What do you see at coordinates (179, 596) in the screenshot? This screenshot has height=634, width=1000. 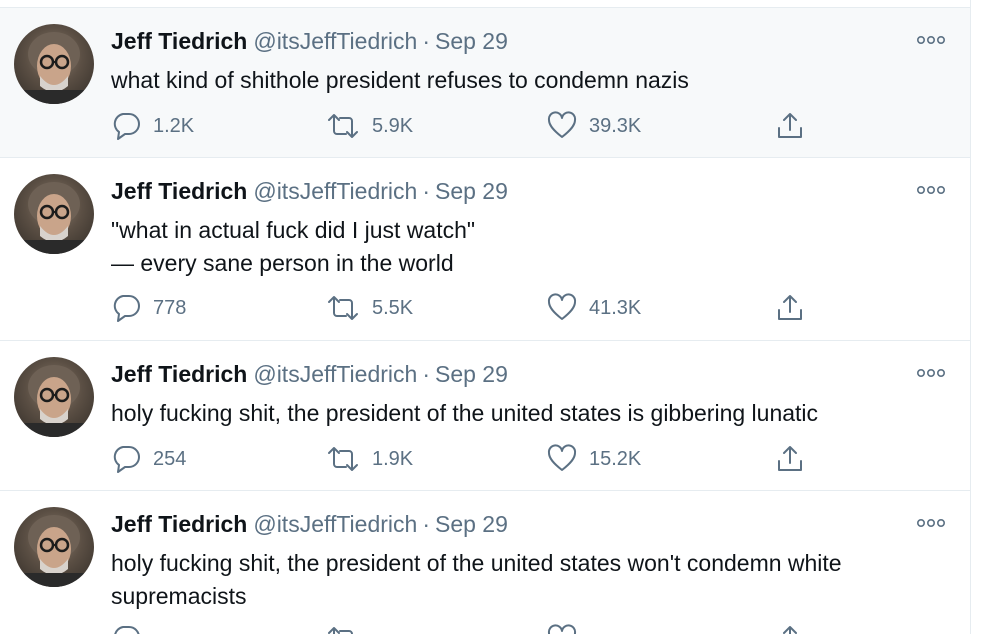 I see `tweet-text-line: supremacists` at bounding box center [179, 596].